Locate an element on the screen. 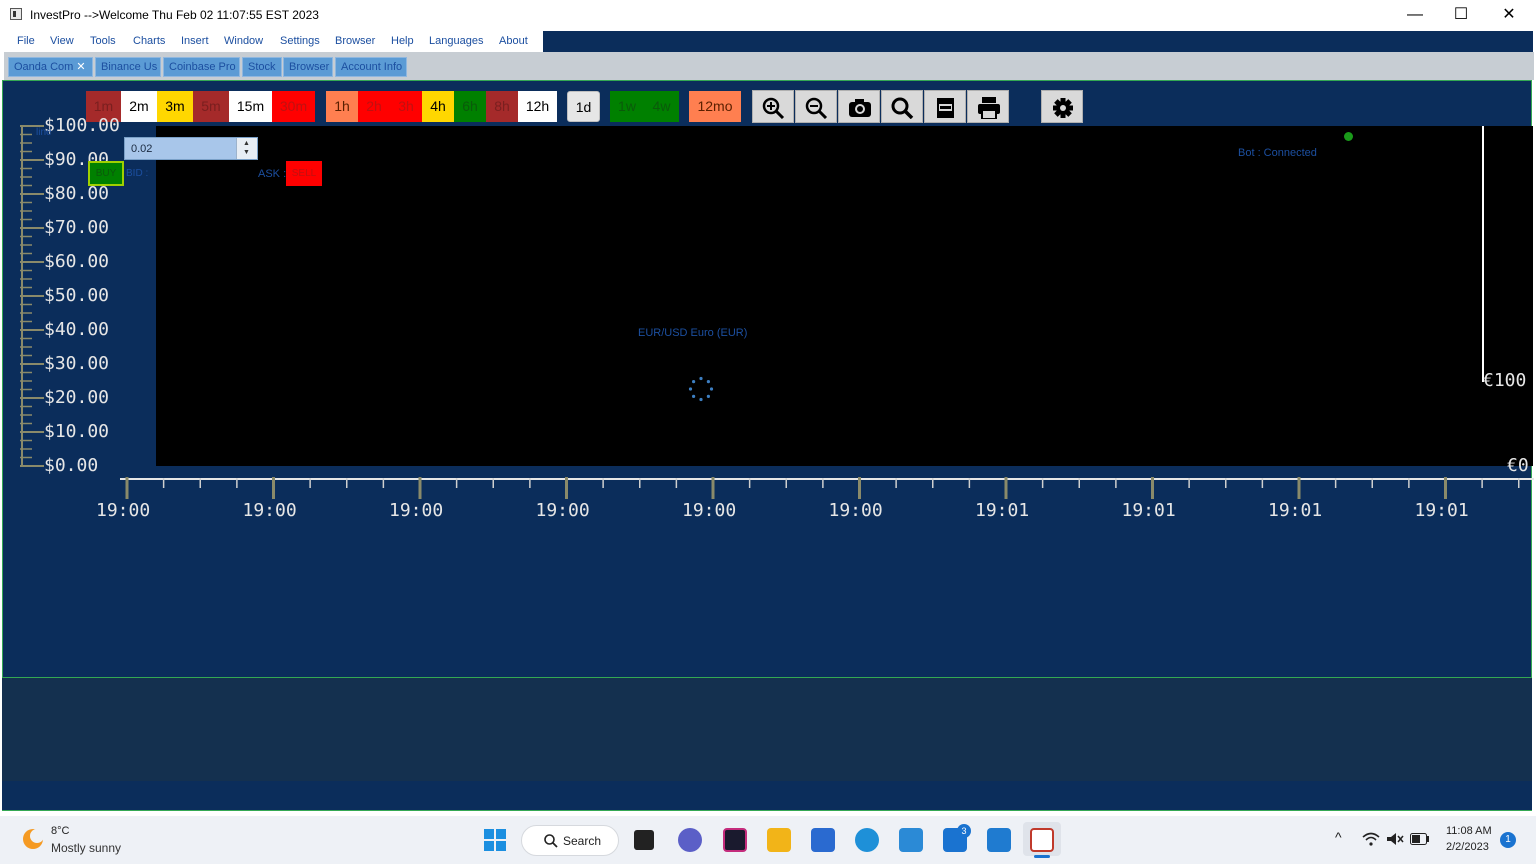  store-icon is located at coordinates (823, 840).